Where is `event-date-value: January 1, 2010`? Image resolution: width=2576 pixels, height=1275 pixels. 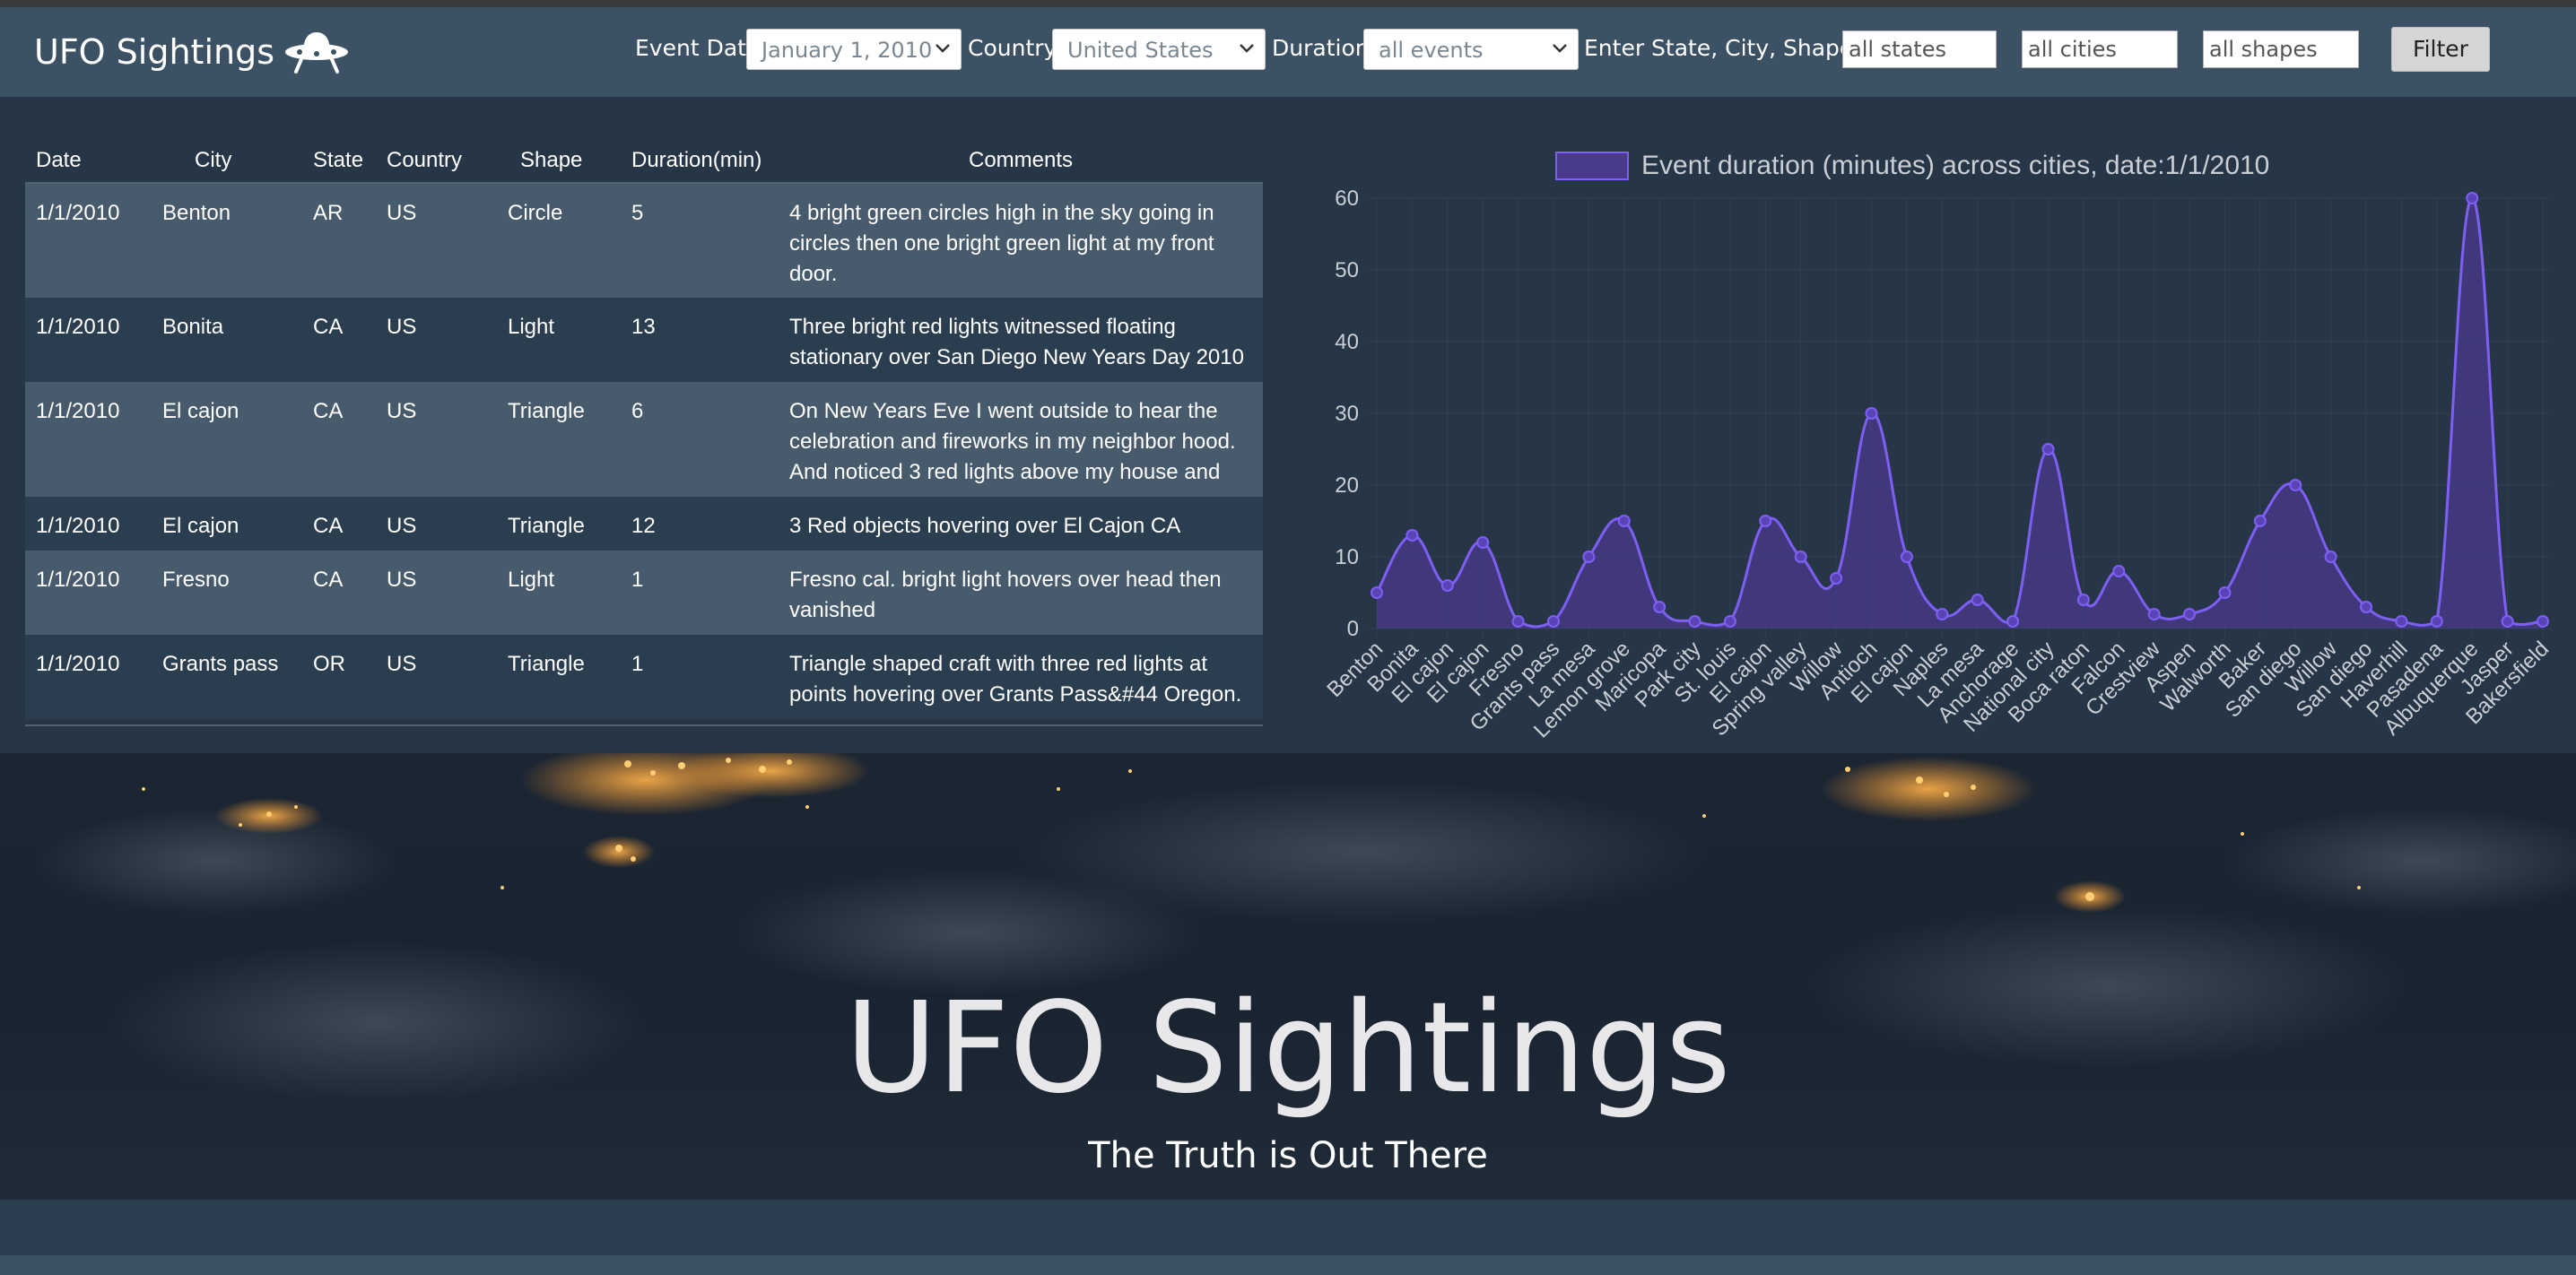
event-date-value: January 1, 2010 is located at coordinates (847, 50).